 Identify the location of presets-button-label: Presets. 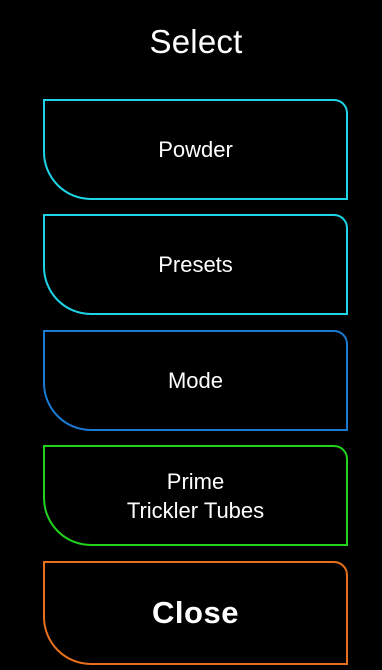
(195, 264).